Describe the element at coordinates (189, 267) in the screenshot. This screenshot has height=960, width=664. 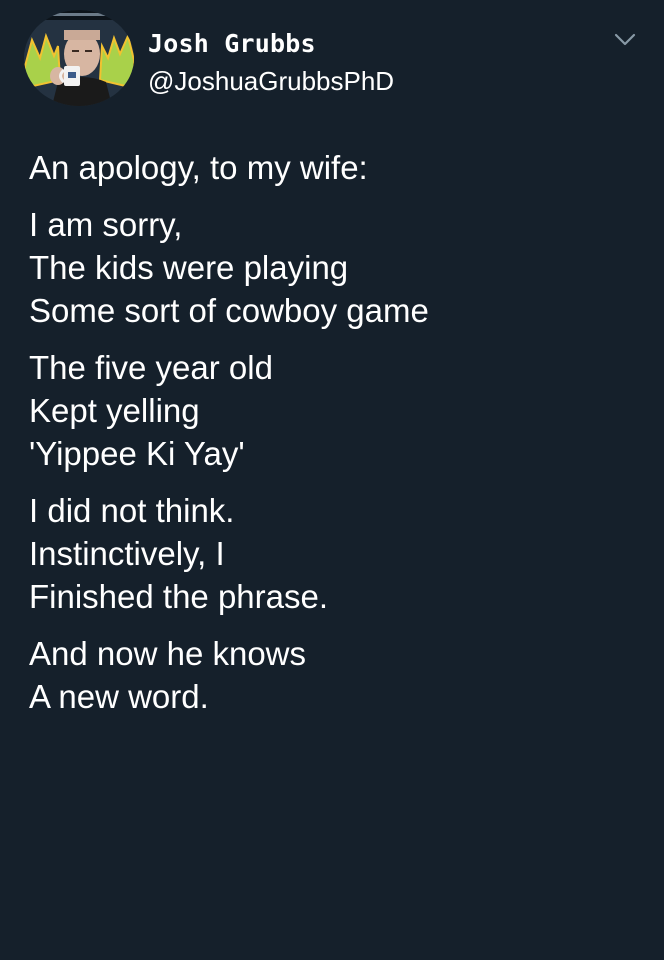
I see `tweet-line: The kids were playing` at that location.